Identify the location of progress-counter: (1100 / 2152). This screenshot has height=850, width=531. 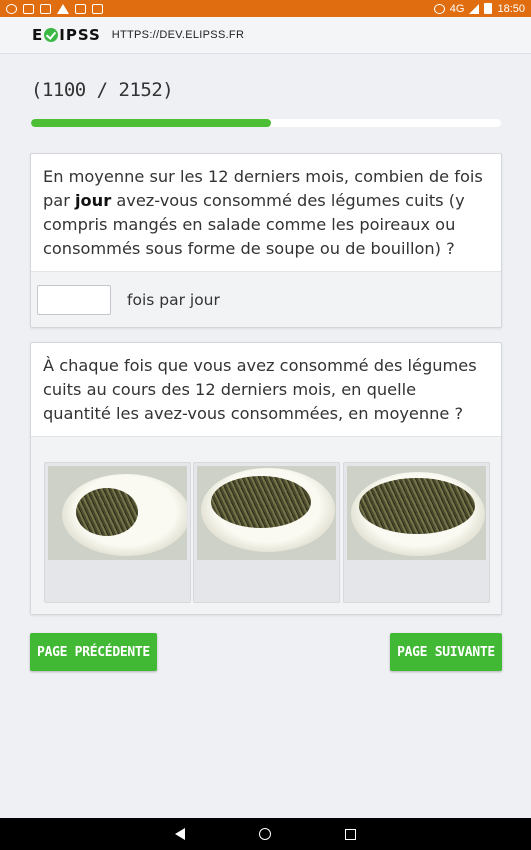
(102, 90).